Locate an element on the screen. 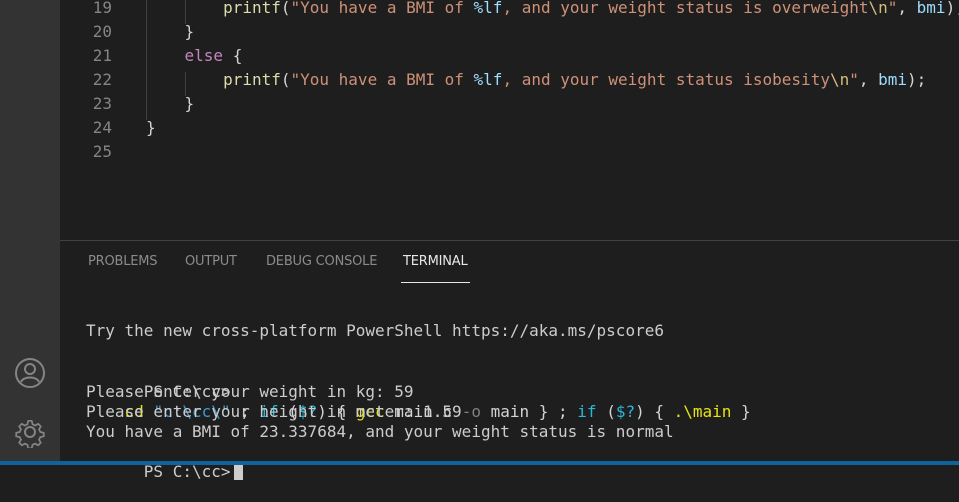 This screenshot has height=502, width=959. tab-terminal: TERMINAL is located at coordinates (435, 262).